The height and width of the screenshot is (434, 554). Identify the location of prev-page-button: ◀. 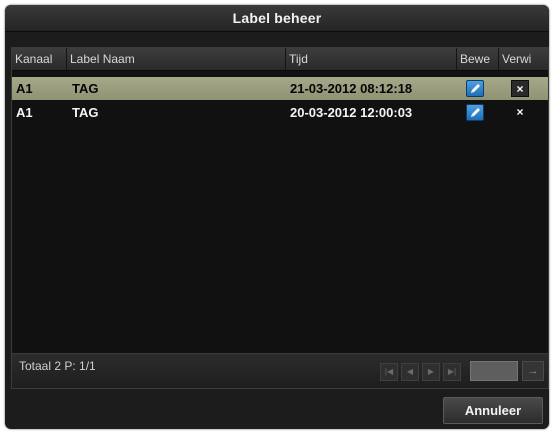
(410, 372).